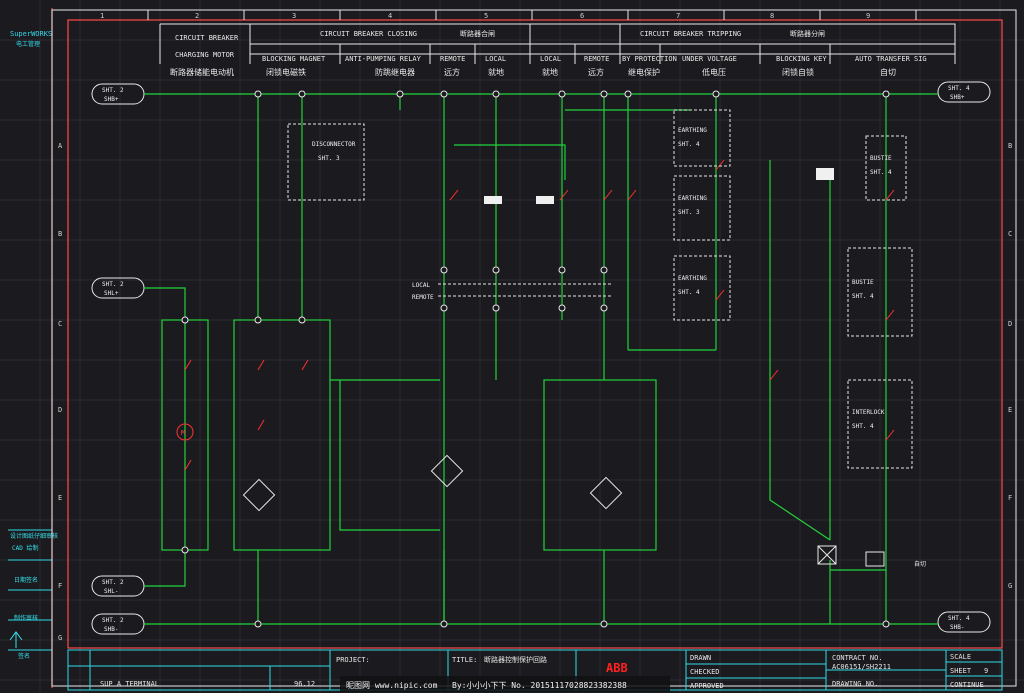 This screenshot has width=1024, height=693. What do you see at coordinates (111, 591) in the screenshot?
I see `svg-text: SHL-` at bounding box center [111, 591].